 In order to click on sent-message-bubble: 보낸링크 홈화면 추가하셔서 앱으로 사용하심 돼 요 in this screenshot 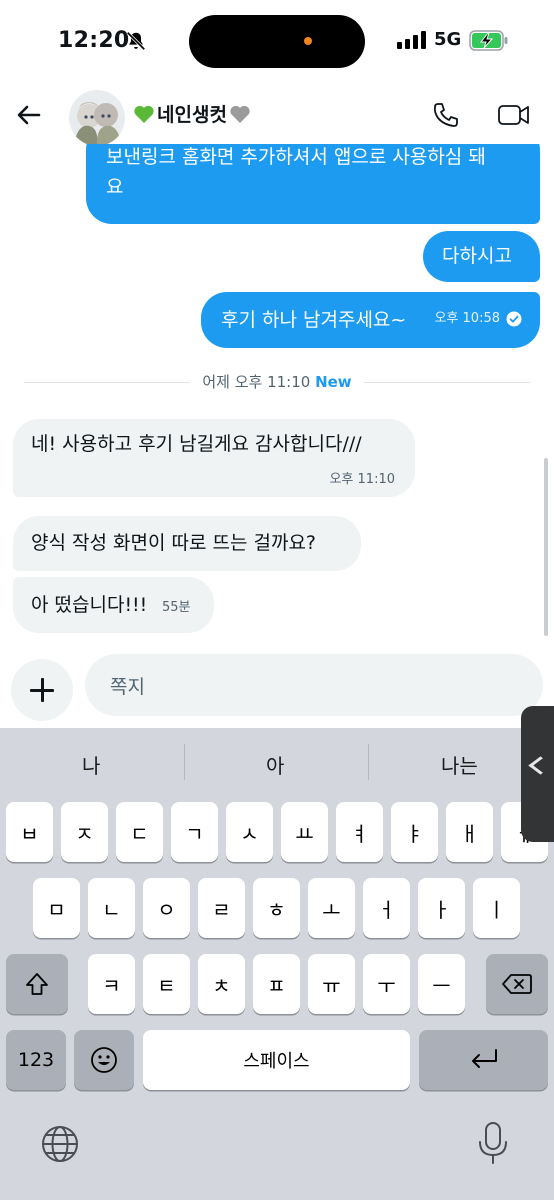, I will do `click(313, 184)`.